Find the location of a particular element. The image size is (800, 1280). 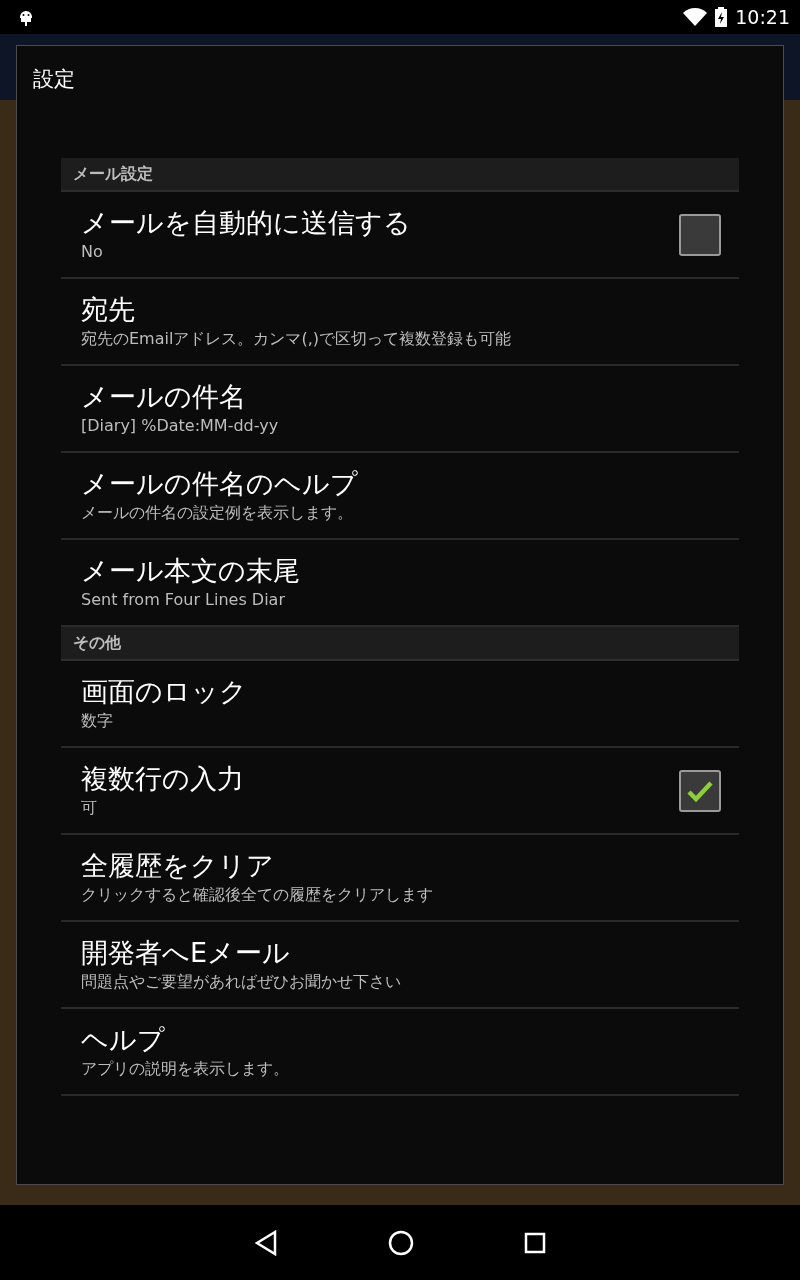

preference-summary: メールの件名の設定例を表示します。 is located at coordinates (217, 512).